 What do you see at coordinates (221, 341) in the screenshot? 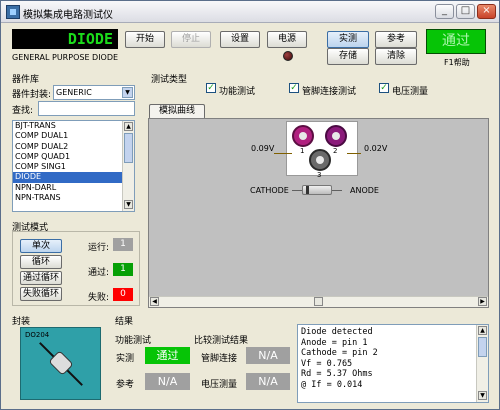
I see `compare-label: 比较测试结果` at bounding box center [221, 341].